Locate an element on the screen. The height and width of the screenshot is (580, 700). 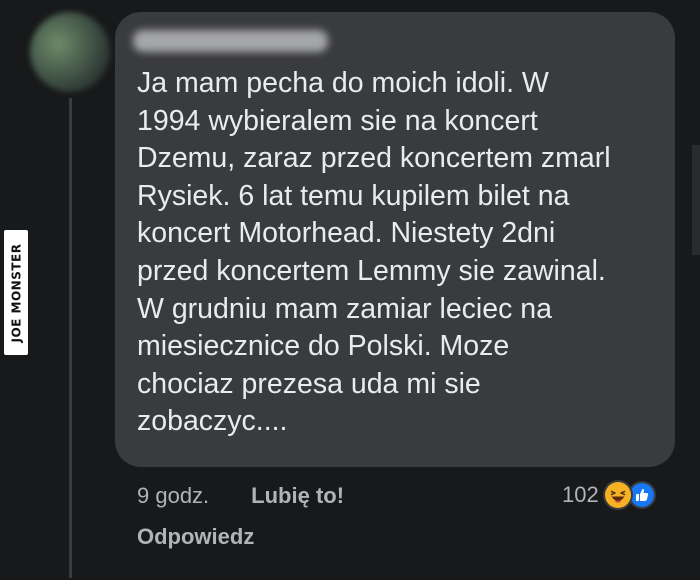
watermark-text: JOE MONSTER is located at coordinates (16, 292).